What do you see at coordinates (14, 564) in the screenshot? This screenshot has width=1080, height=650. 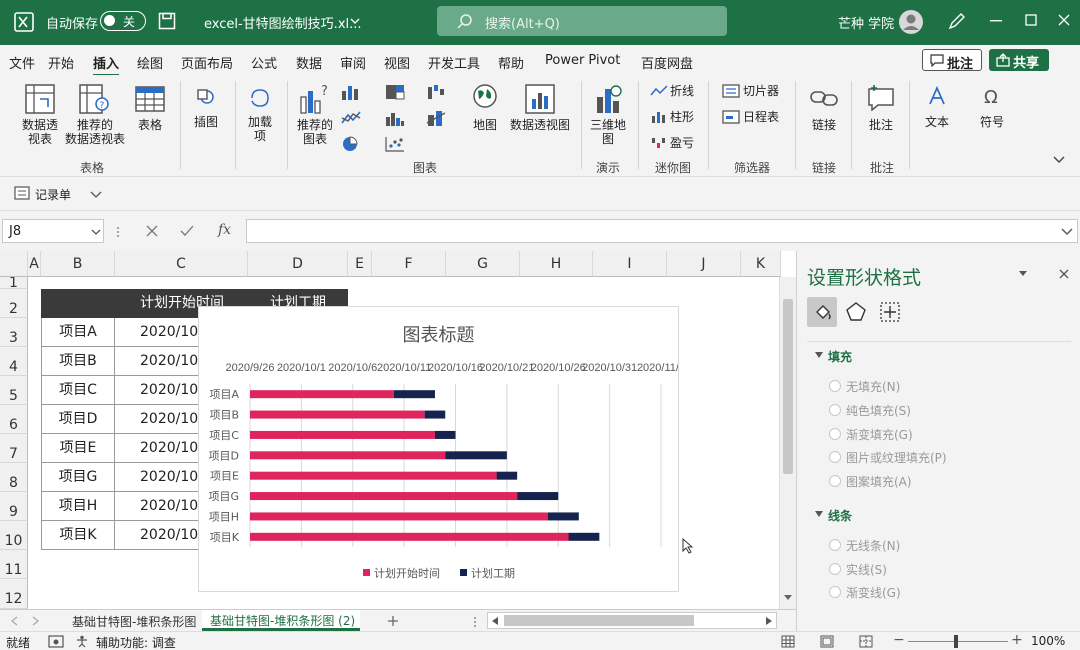 I see `row-header: 11` at bounding box center [14, 564].